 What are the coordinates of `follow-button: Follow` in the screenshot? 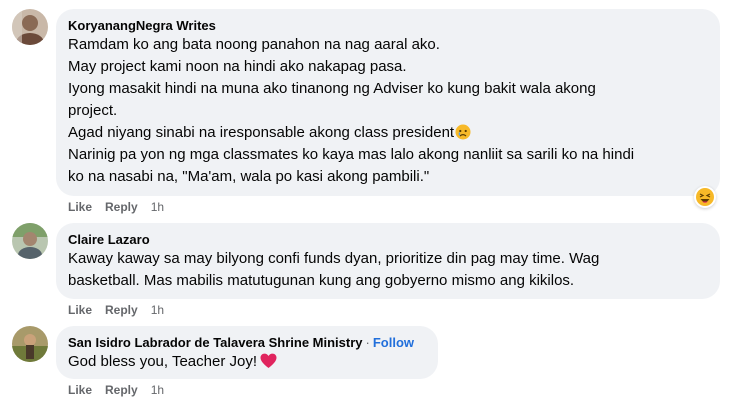 It's located at (393, 342).